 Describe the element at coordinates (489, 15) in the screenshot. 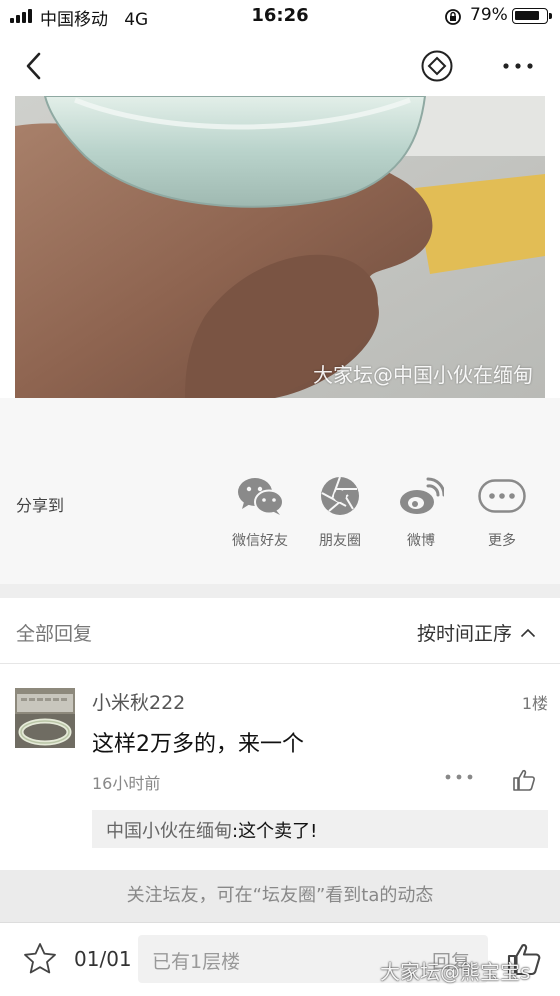

I see `battery-percent: 79%` at that location.